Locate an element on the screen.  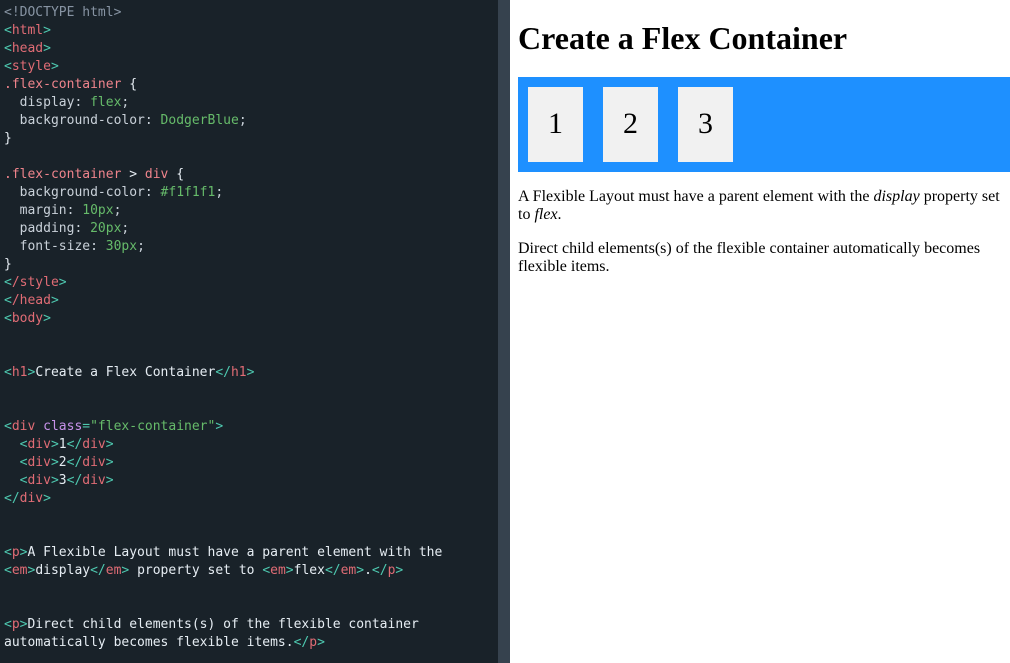
flex-item: 2 is located at coordinates (630, 124).